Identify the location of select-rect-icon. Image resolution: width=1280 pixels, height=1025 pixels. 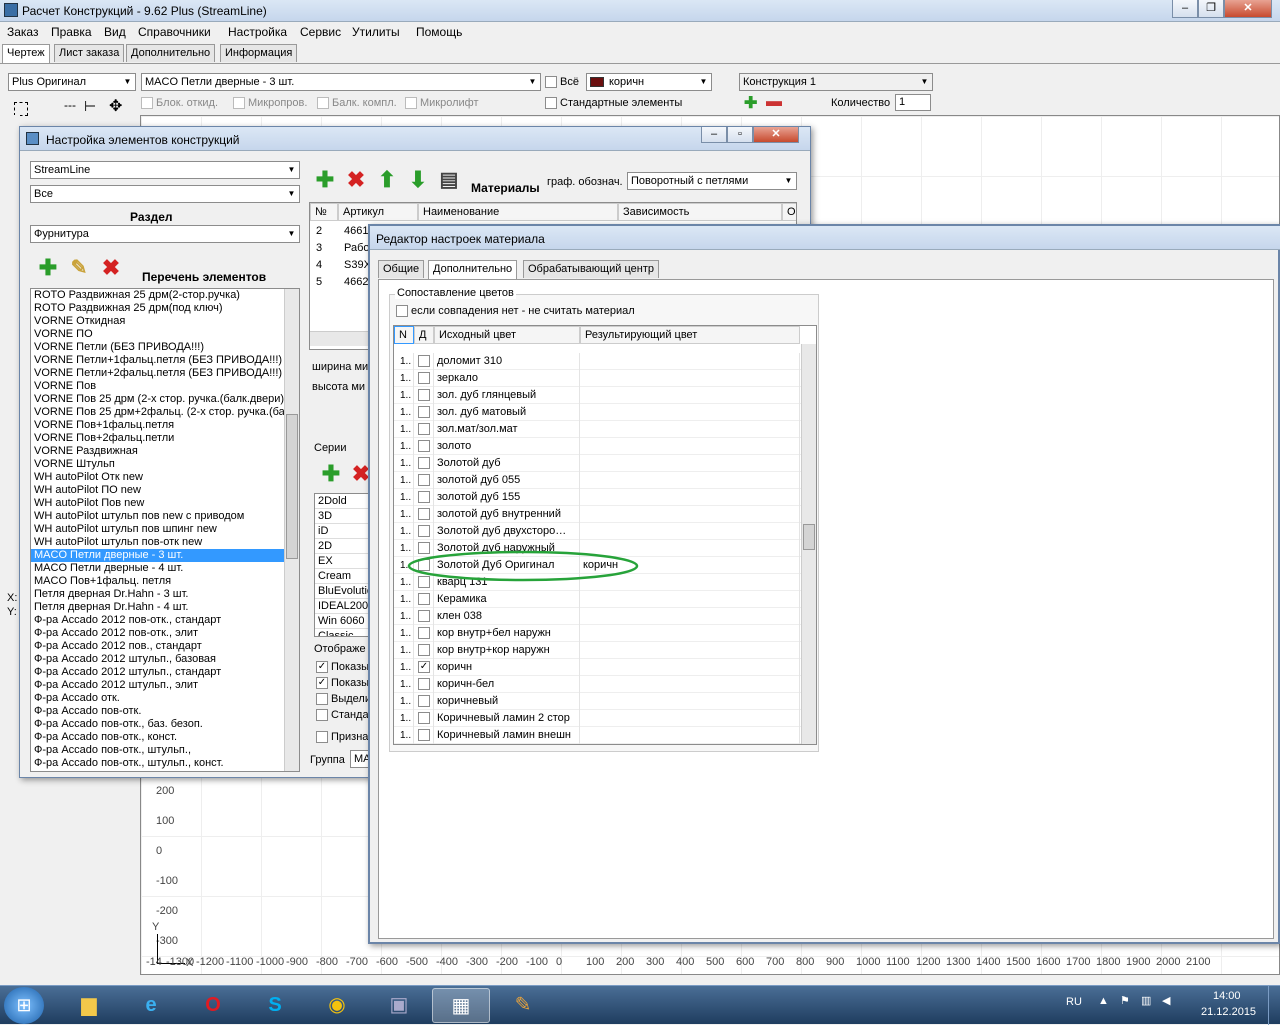
(21, 109).